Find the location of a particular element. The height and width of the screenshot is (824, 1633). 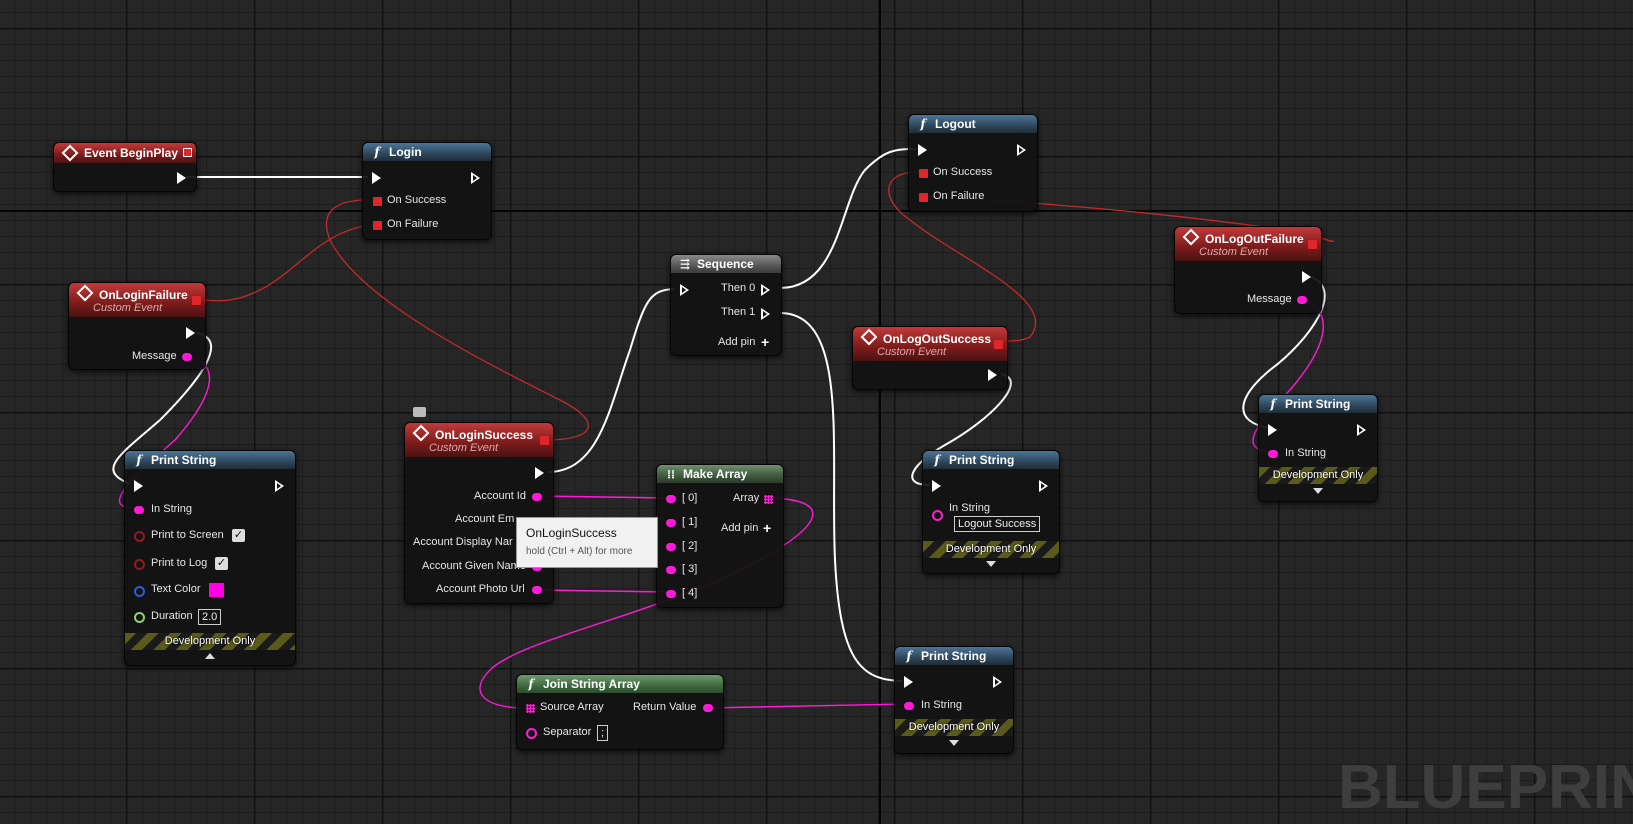

array-input-2-pin is located at coordinates (671, 547).